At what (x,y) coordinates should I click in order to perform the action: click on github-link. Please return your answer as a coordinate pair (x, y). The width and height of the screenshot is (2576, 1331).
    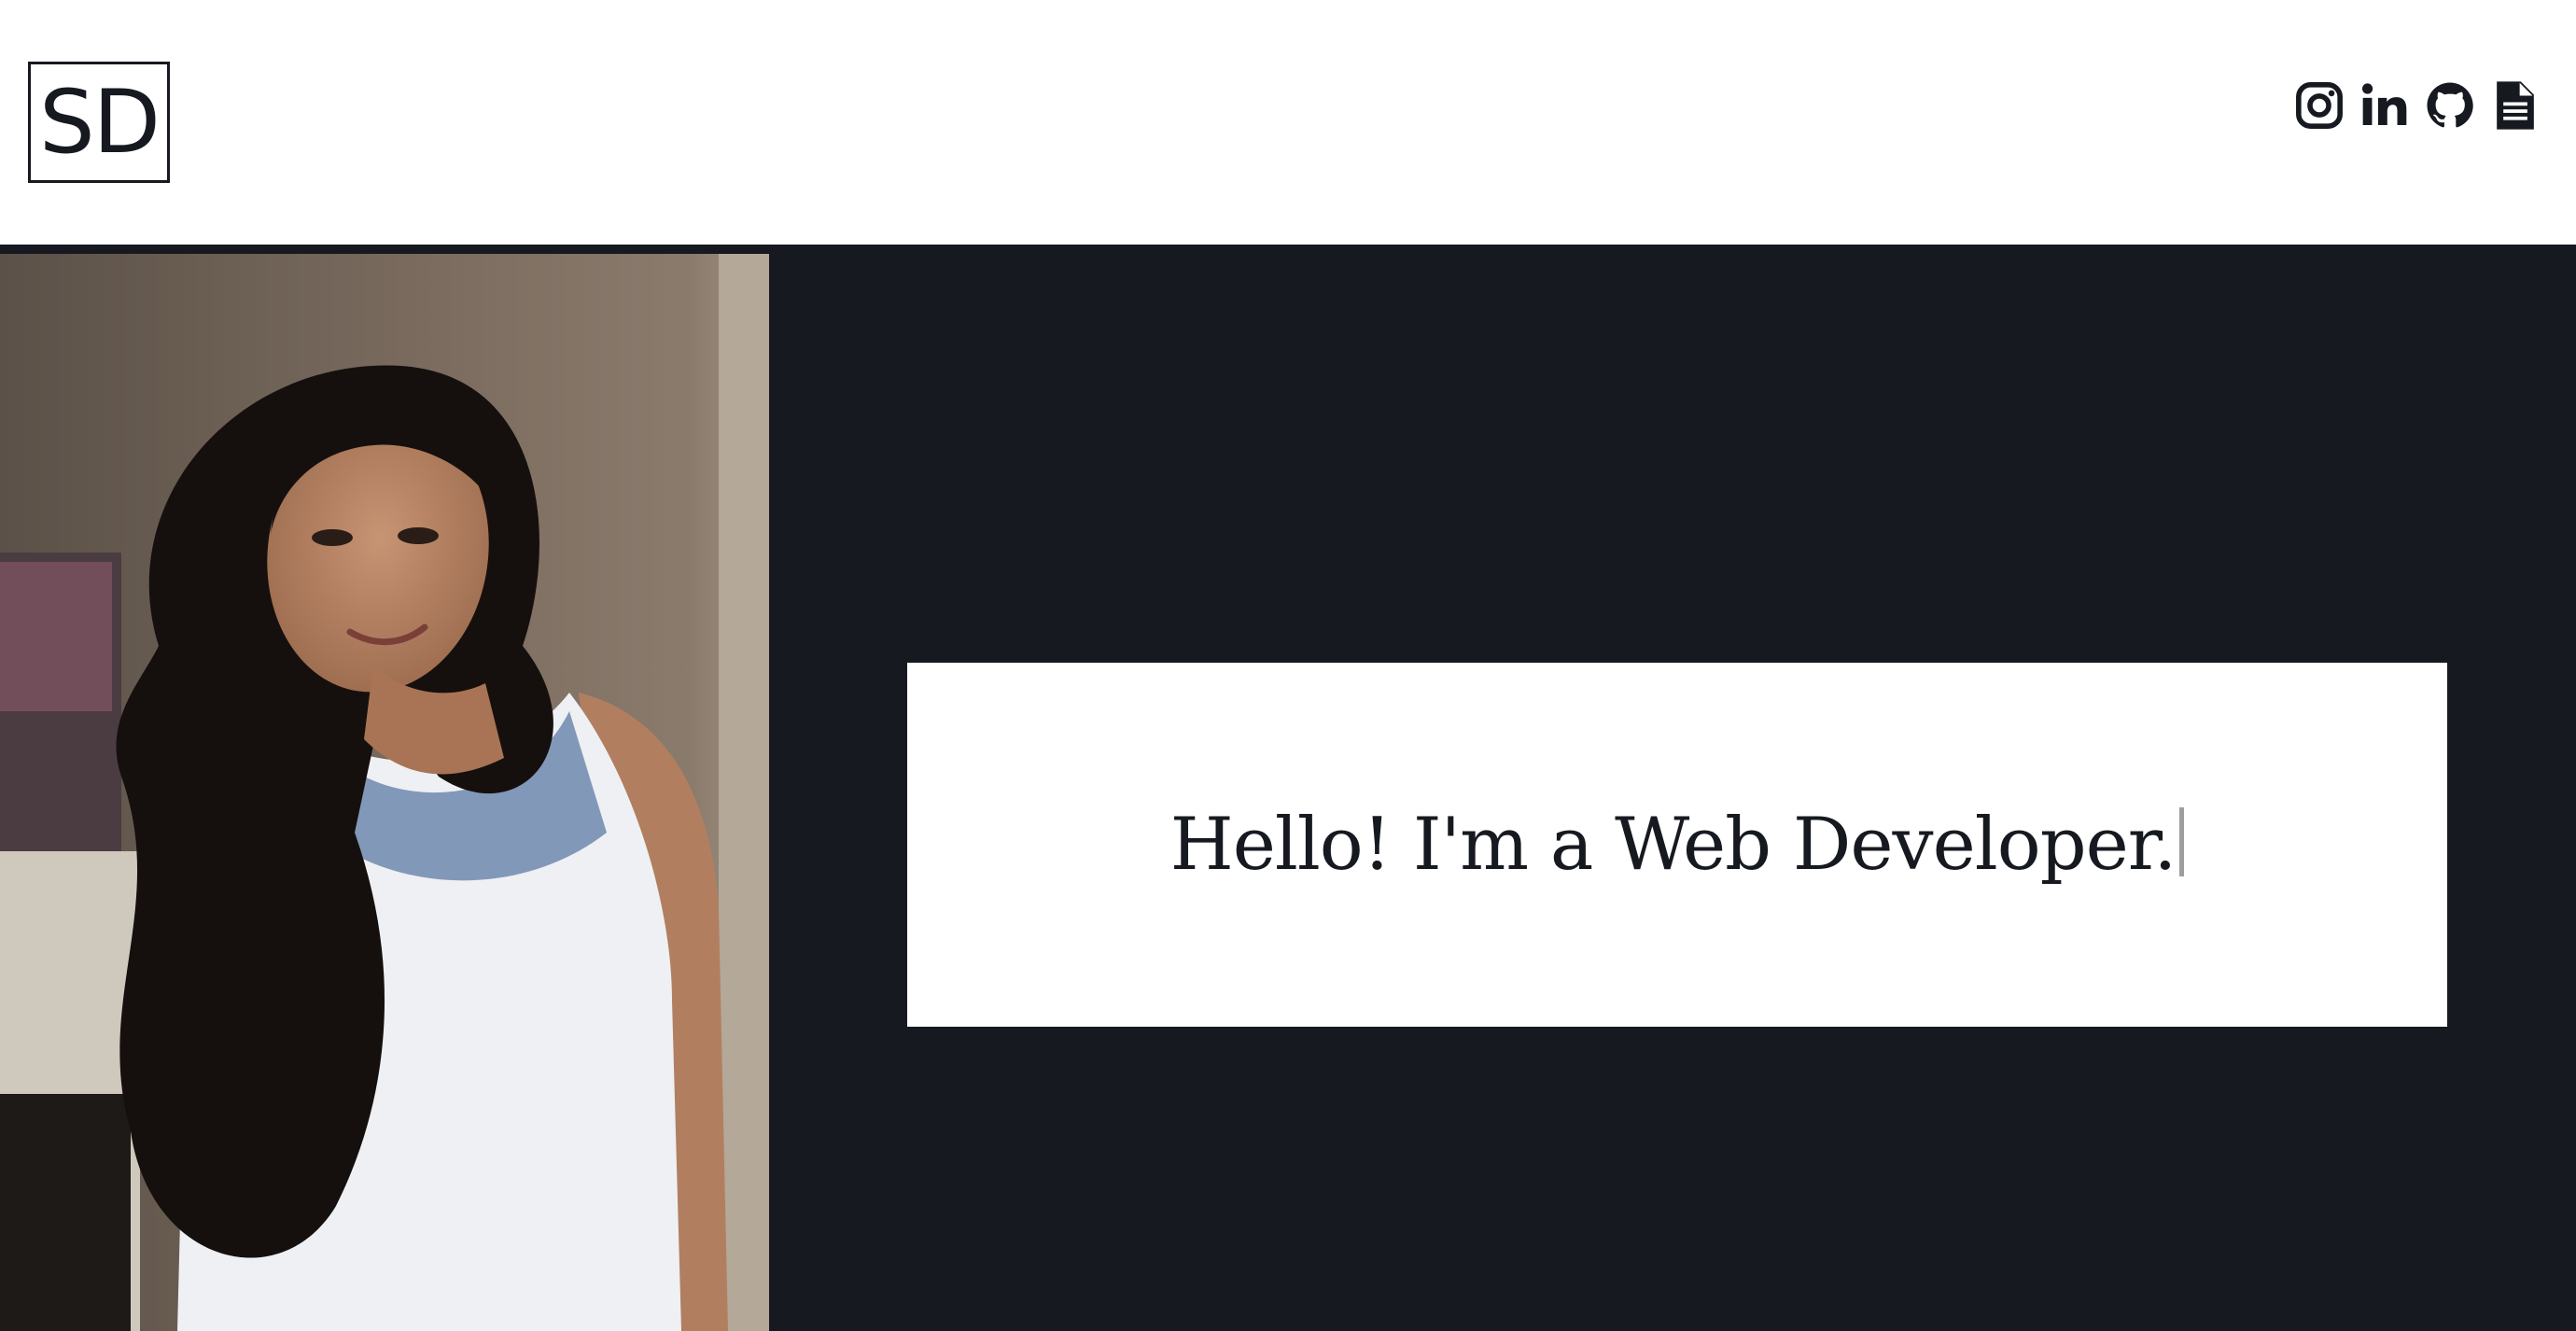
    Looking at the image, I should click on (2450, 105).